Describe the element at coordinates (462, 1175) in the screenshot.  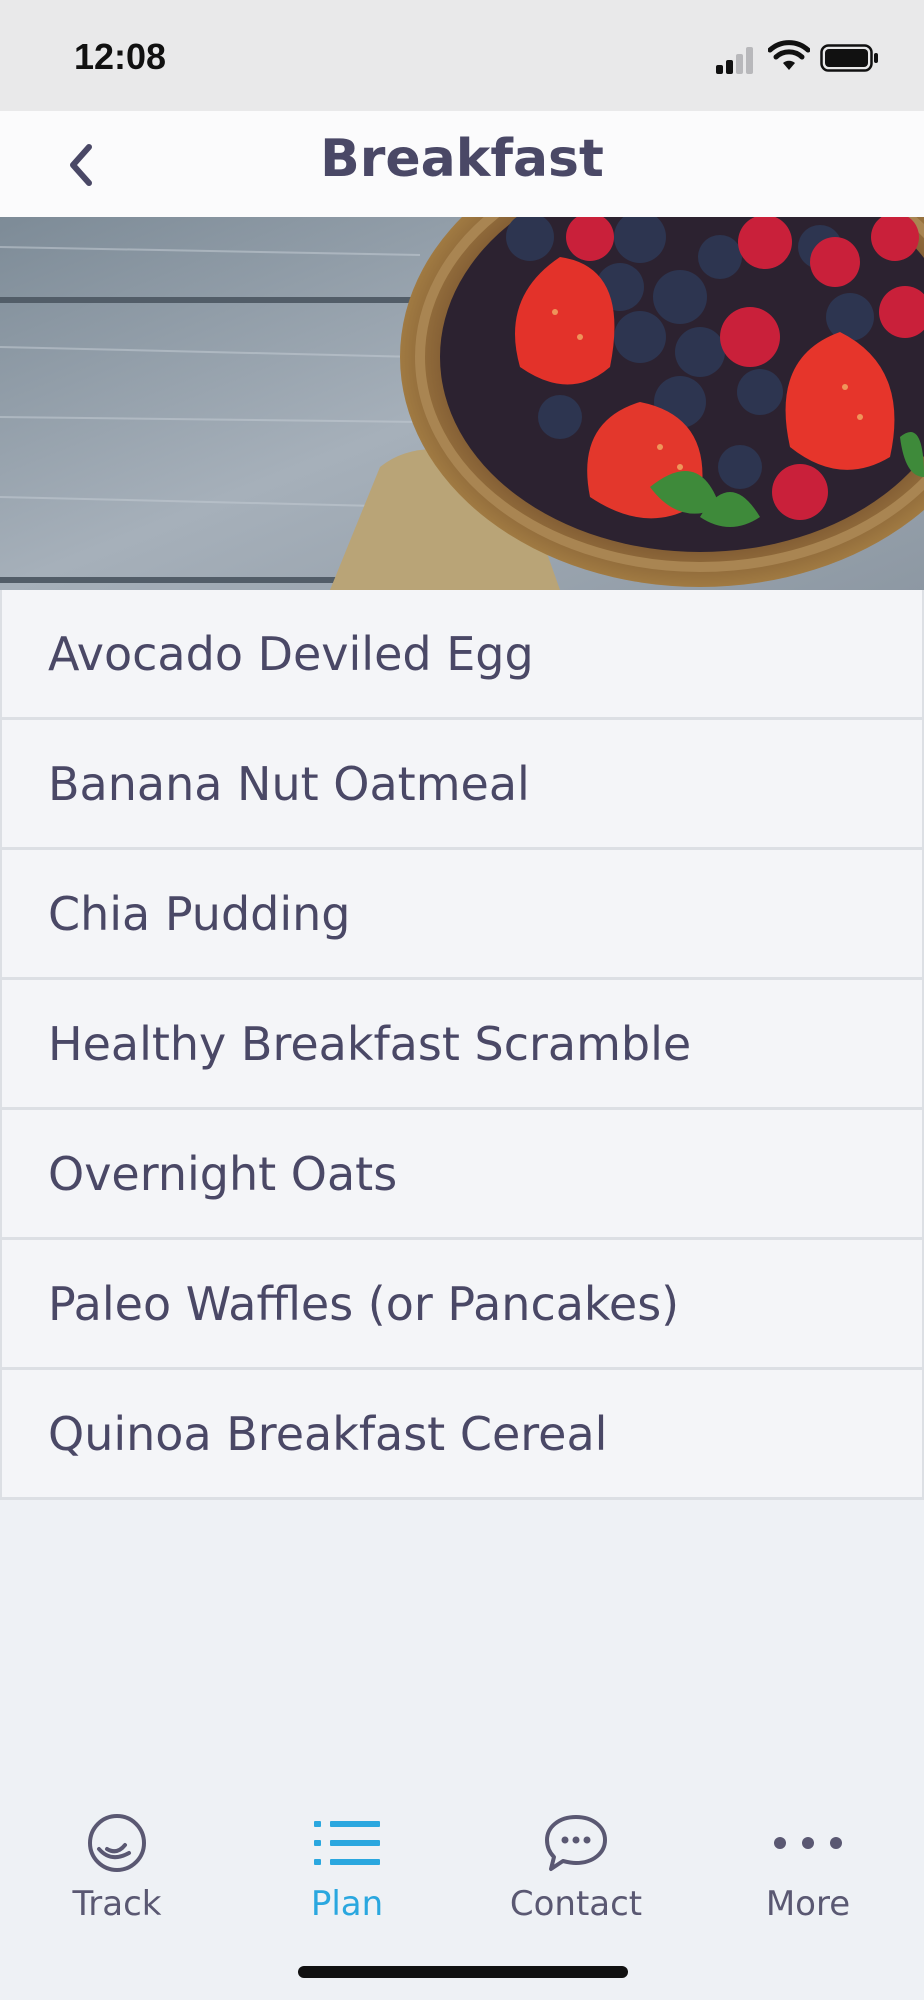
I see `list-item: Overnight Oats` at that location.